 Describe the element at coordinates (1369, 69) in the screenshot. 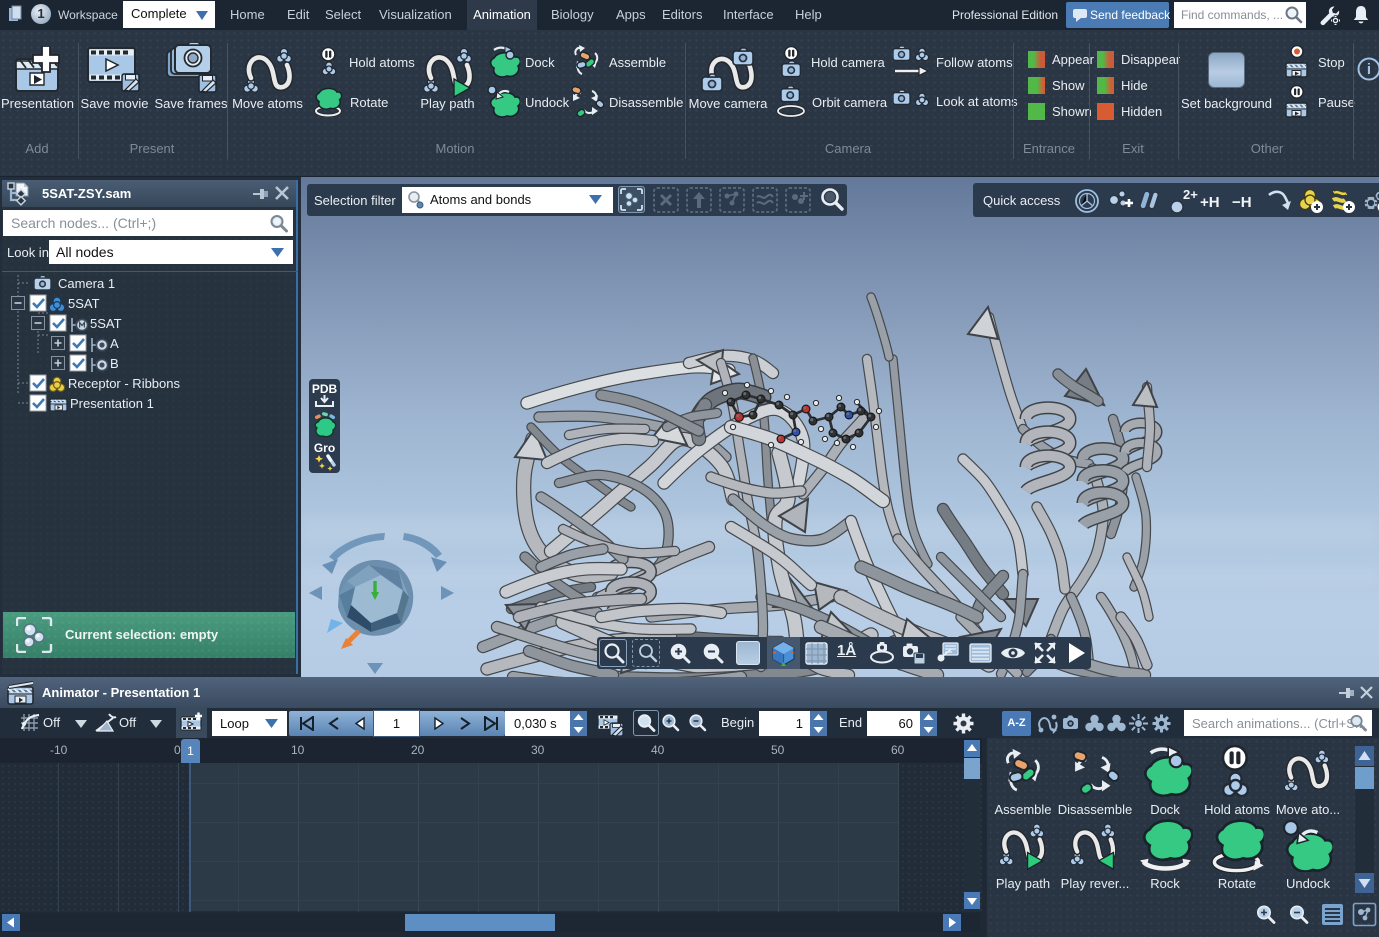

I see `svg-text: i` at that location.